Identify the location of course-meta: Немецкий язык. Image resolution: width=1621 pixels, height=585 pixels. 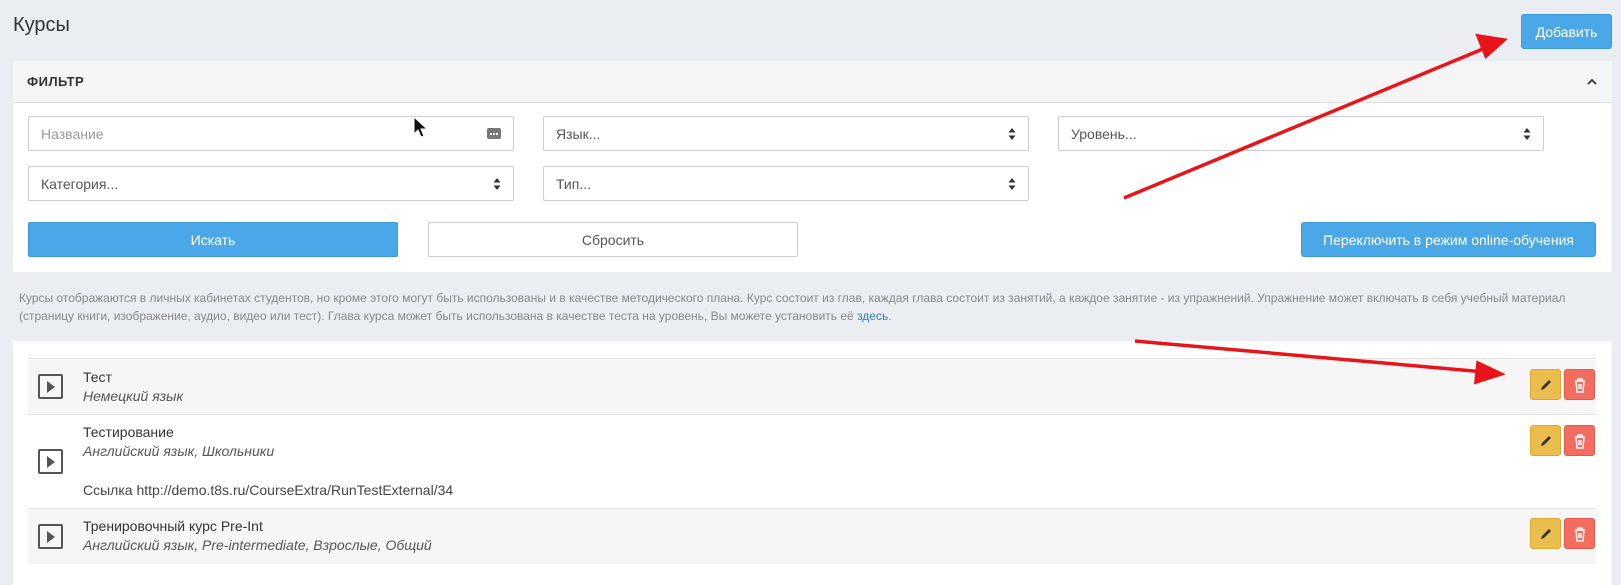
(133, 396).